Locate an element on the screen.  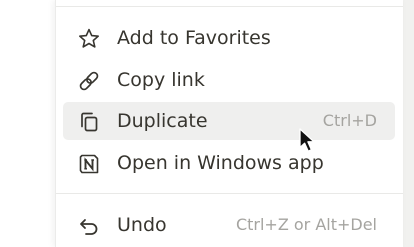
undo-label: Undo is located at coordinates (142, 225).